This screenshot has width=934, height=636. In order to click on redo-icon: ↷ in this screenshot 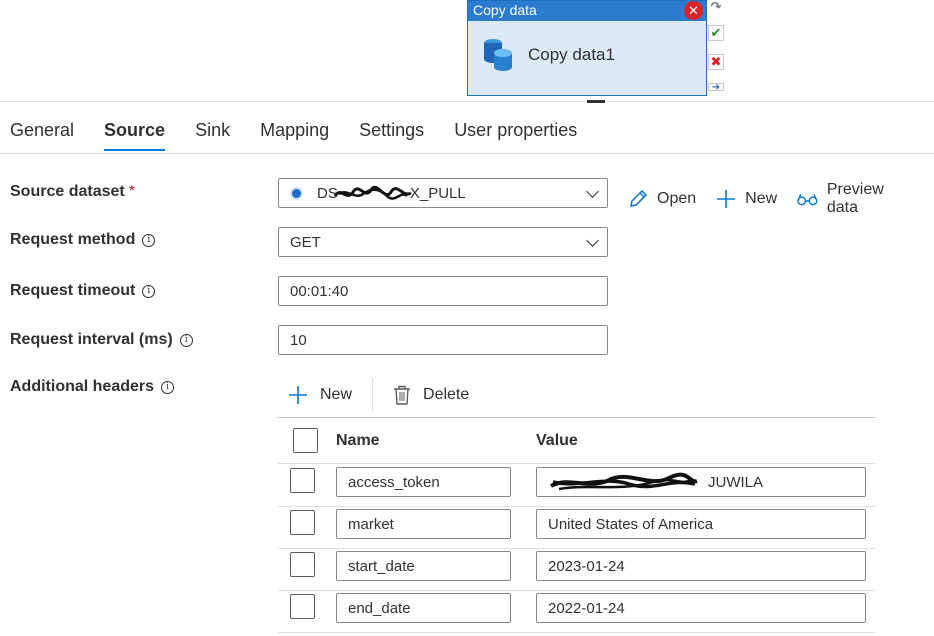, I will do `click(716, 8)`.